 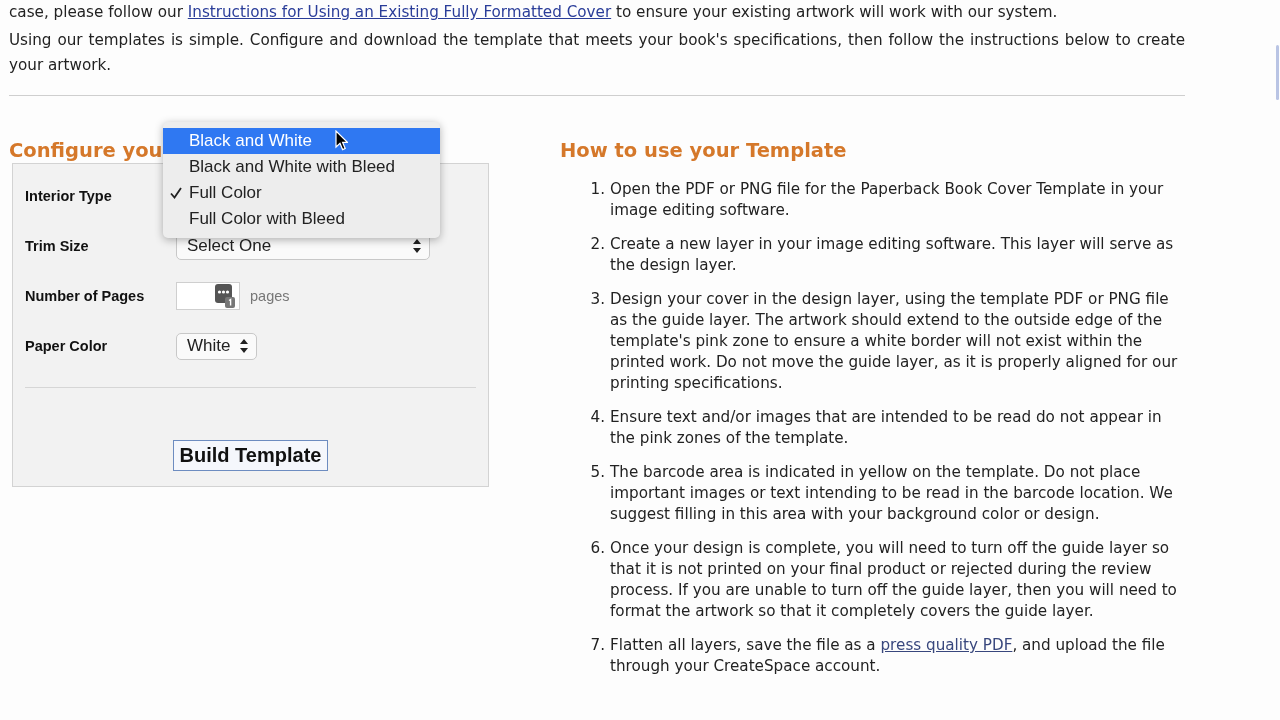 I want to click on step-text: Design your cover in the design layer, using the template PDF or PNG file as the guide layer. The artwork should extend to the outside edge of the template's pink zone to ensure a white border will not exist within the printed work. Do not move the guide layer, as it is properly aligned for our printing specifications., so click(x=894, y=341).